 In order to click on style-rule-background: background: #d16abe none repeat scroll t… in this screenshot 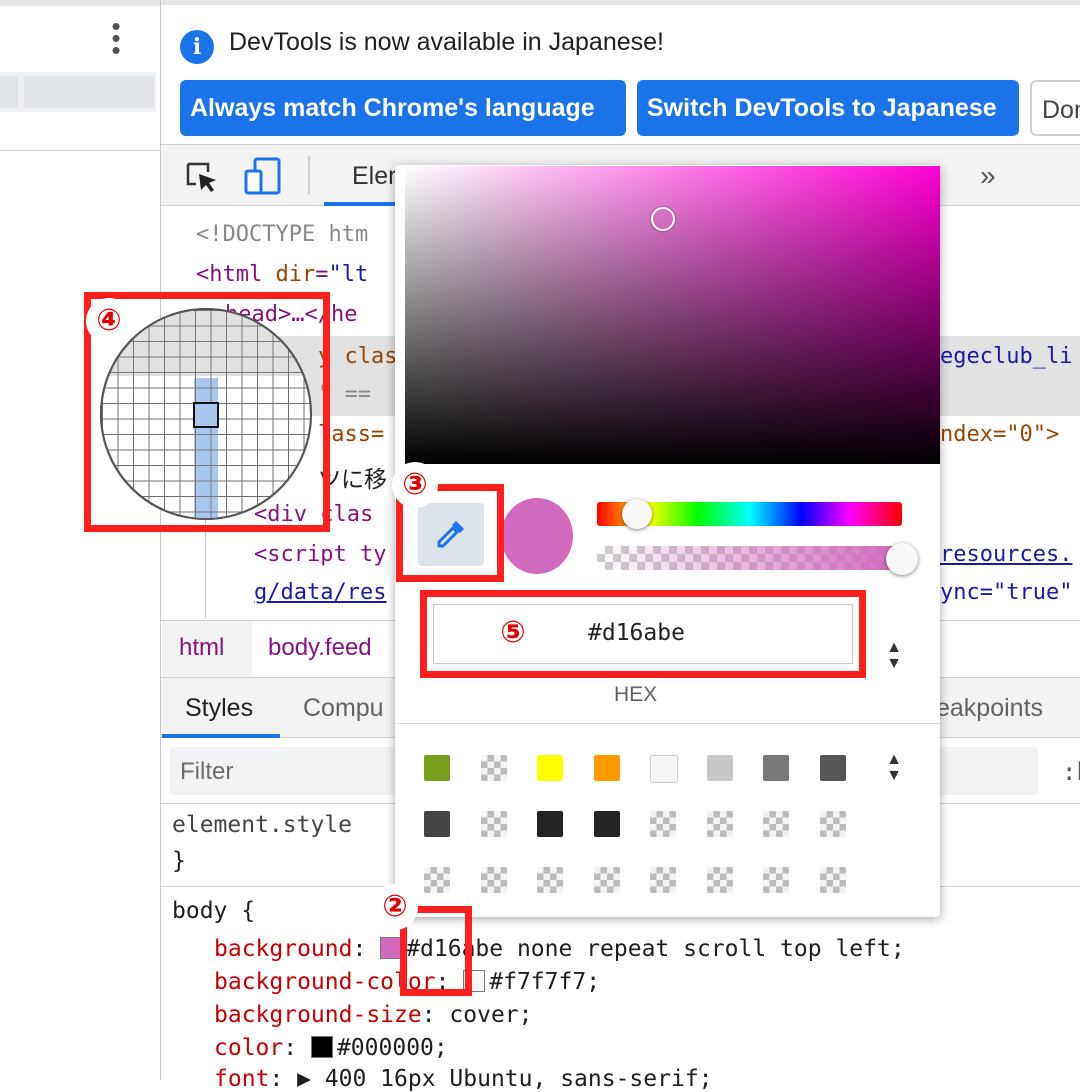, I will do `click(559, 949)`.